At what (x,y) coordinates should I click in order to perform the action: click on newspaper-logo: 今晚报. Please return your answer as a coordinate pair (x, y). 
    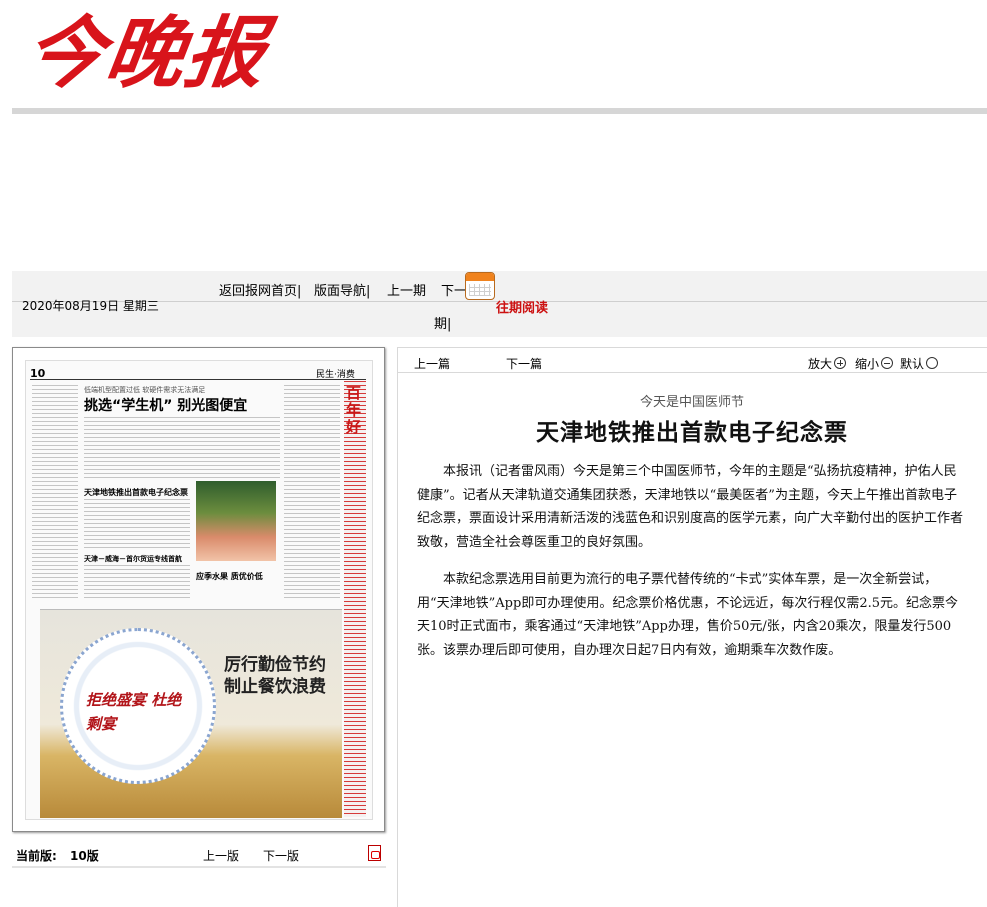
    Looking at the image, I should click on (146, 54).